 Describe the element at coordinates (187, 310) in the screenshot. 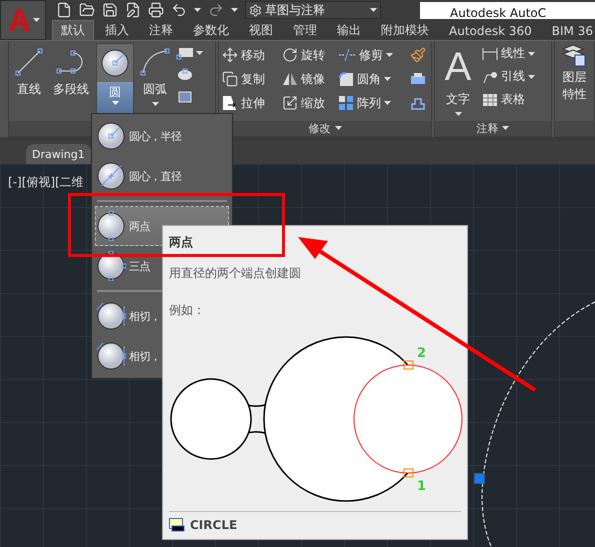

I see `example-label: 例如：` at that location.